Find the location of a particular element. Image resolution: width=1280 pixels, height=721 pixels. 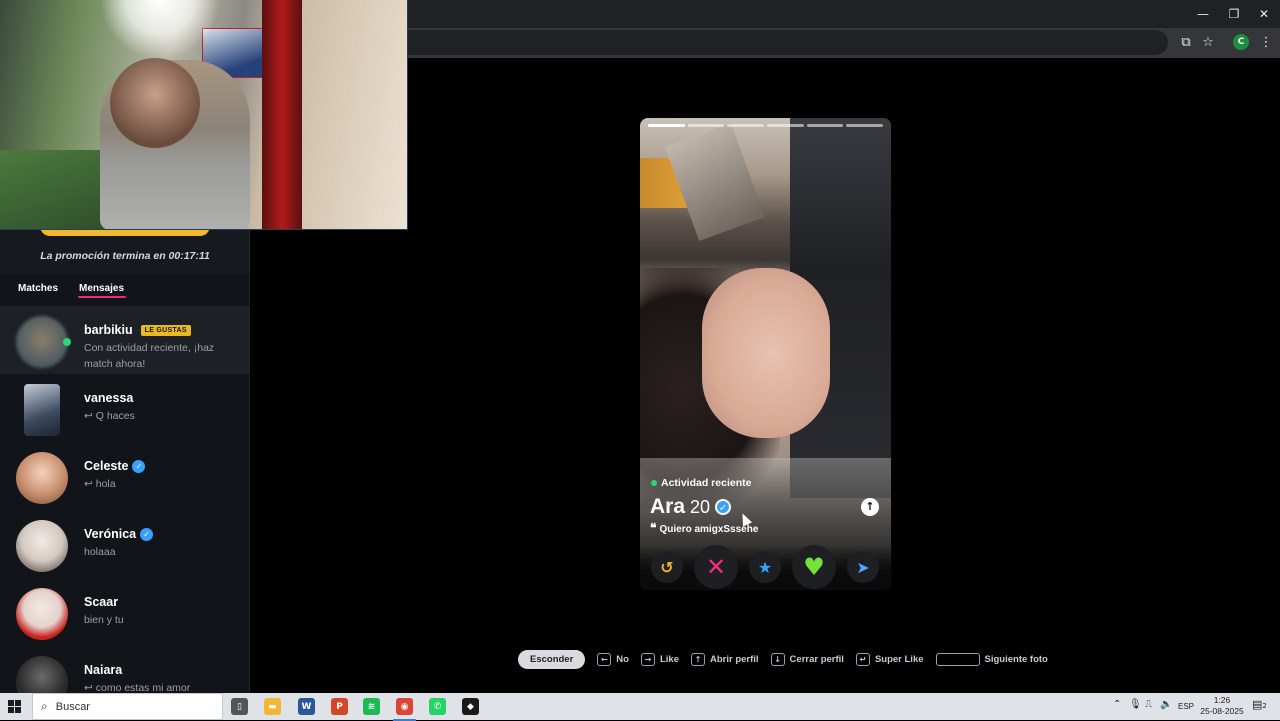

message-item-scaar: Scaar bien y tu is located at coordinates (124, 612).